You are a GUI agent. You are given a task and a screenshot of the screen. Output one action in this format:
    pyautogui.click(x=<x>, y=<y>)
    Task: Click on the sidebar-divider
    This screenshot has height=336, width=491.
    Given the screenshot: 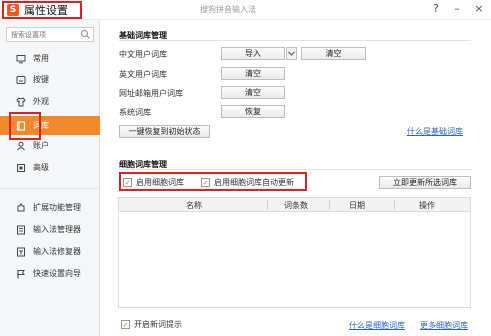 What is the action you would take?
    pyautogui.click(x=50, y=188)
    